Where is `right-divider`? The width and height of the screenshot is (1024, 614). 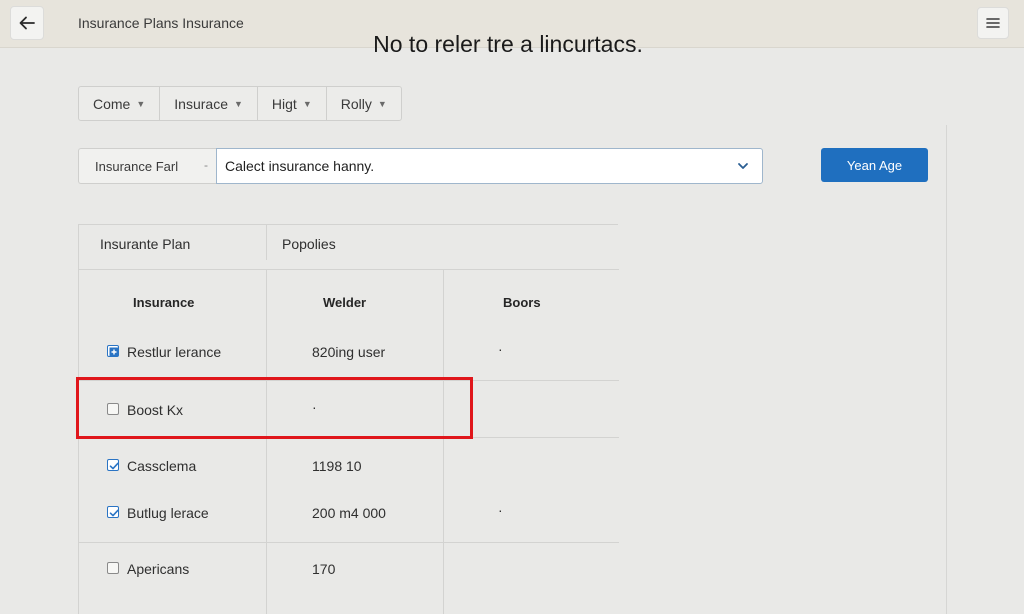
right-divider is located at coordinates (946, 369).